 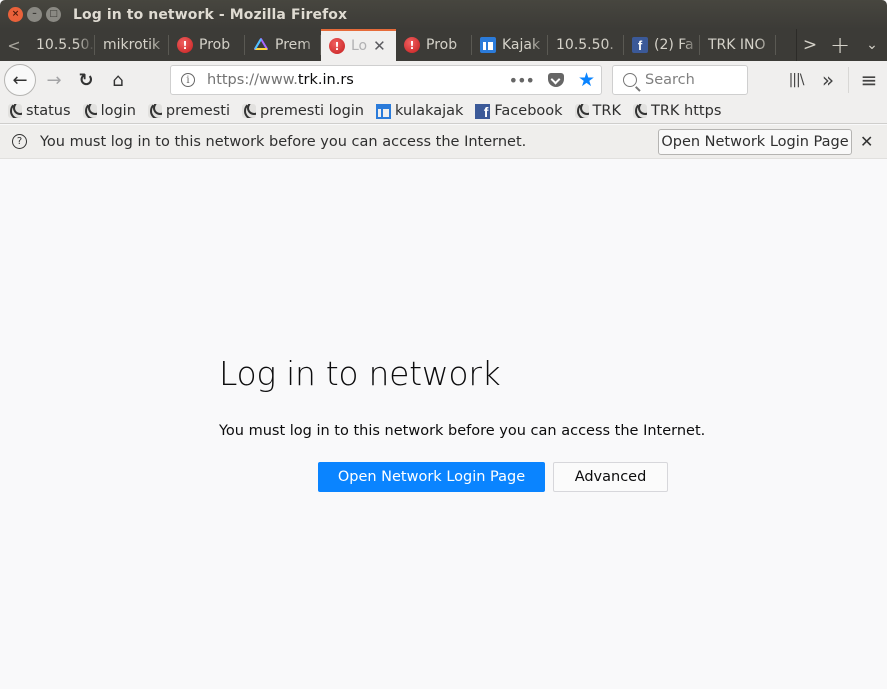 I want to click on bookmark-item: f Facebook, so click(x=519, y=111).